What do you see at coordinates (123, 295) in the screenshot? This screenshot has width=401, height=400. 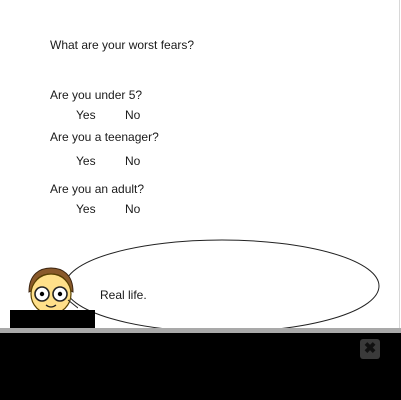 I see `speech-text: Real life.` at bounding box center [123, 295].